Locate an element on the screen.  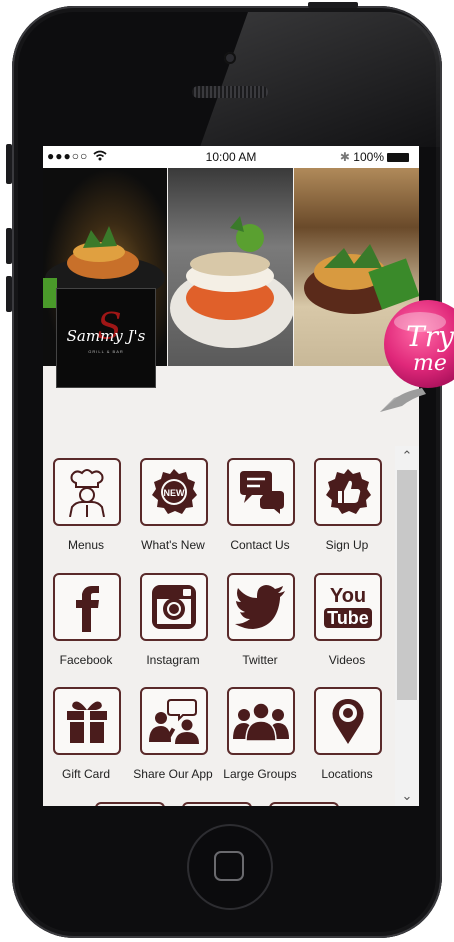
thumbs-up-icon is located at coordinates (348, 491).